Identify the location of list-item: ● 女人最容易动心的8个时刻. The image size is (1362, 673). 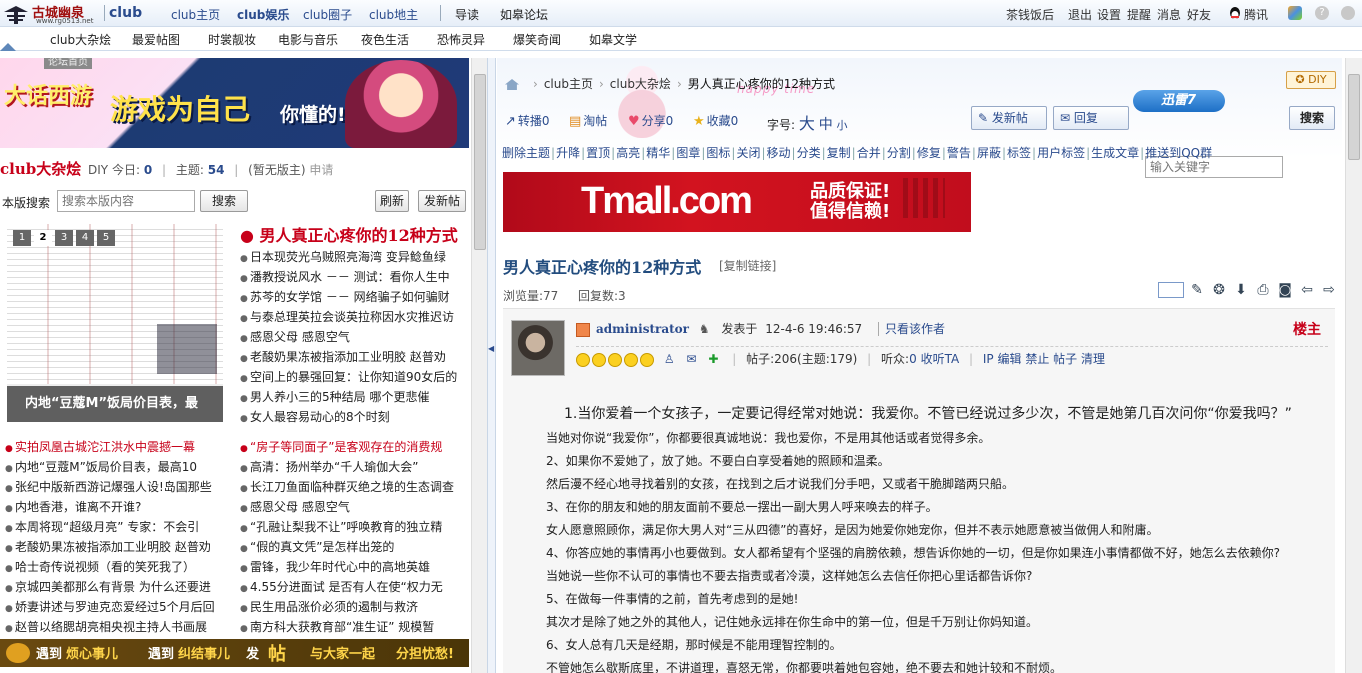
(352, 417).